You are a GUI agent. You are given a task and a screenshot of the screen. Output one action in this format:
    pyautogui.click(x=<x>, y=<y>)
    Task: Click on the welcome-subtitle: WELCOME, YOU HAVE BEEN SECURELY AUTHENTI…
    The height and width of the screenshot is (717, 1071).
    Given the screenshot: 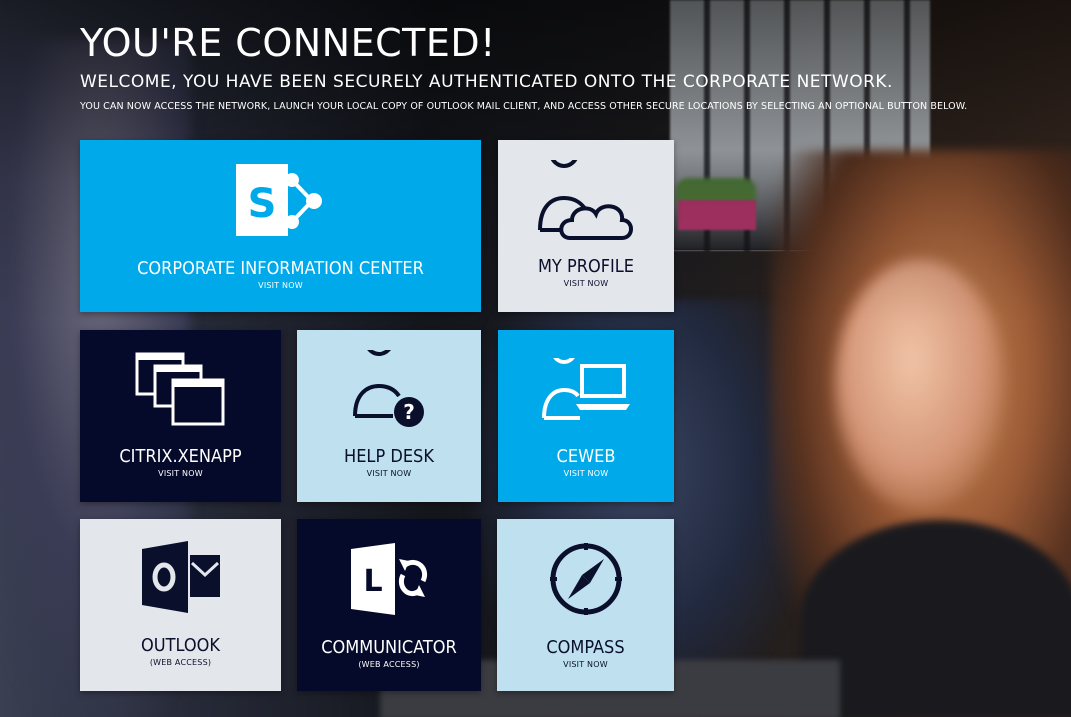 What is the action you would take?
    pyautogui.click(x=486, y=82)
    